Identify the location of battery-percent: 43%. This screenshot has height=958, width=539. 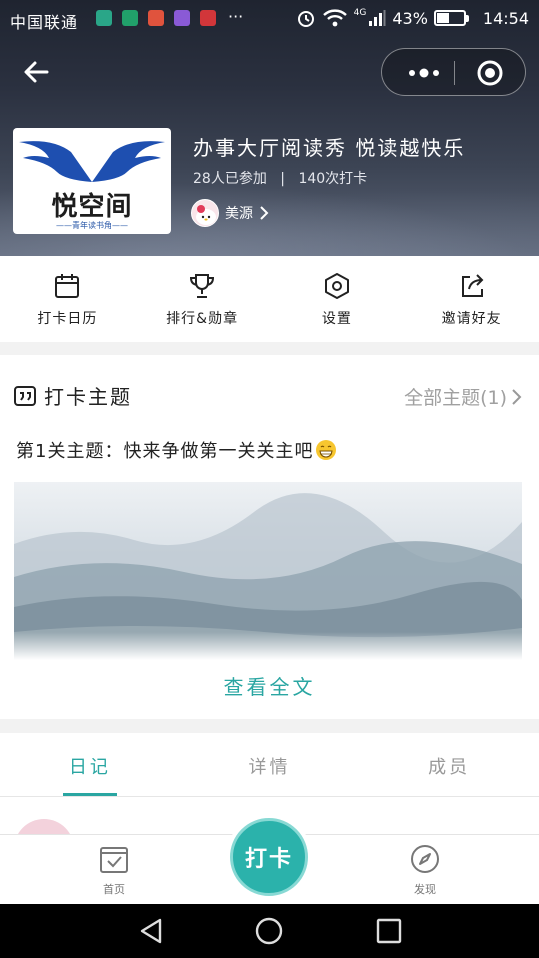
(410, 18).